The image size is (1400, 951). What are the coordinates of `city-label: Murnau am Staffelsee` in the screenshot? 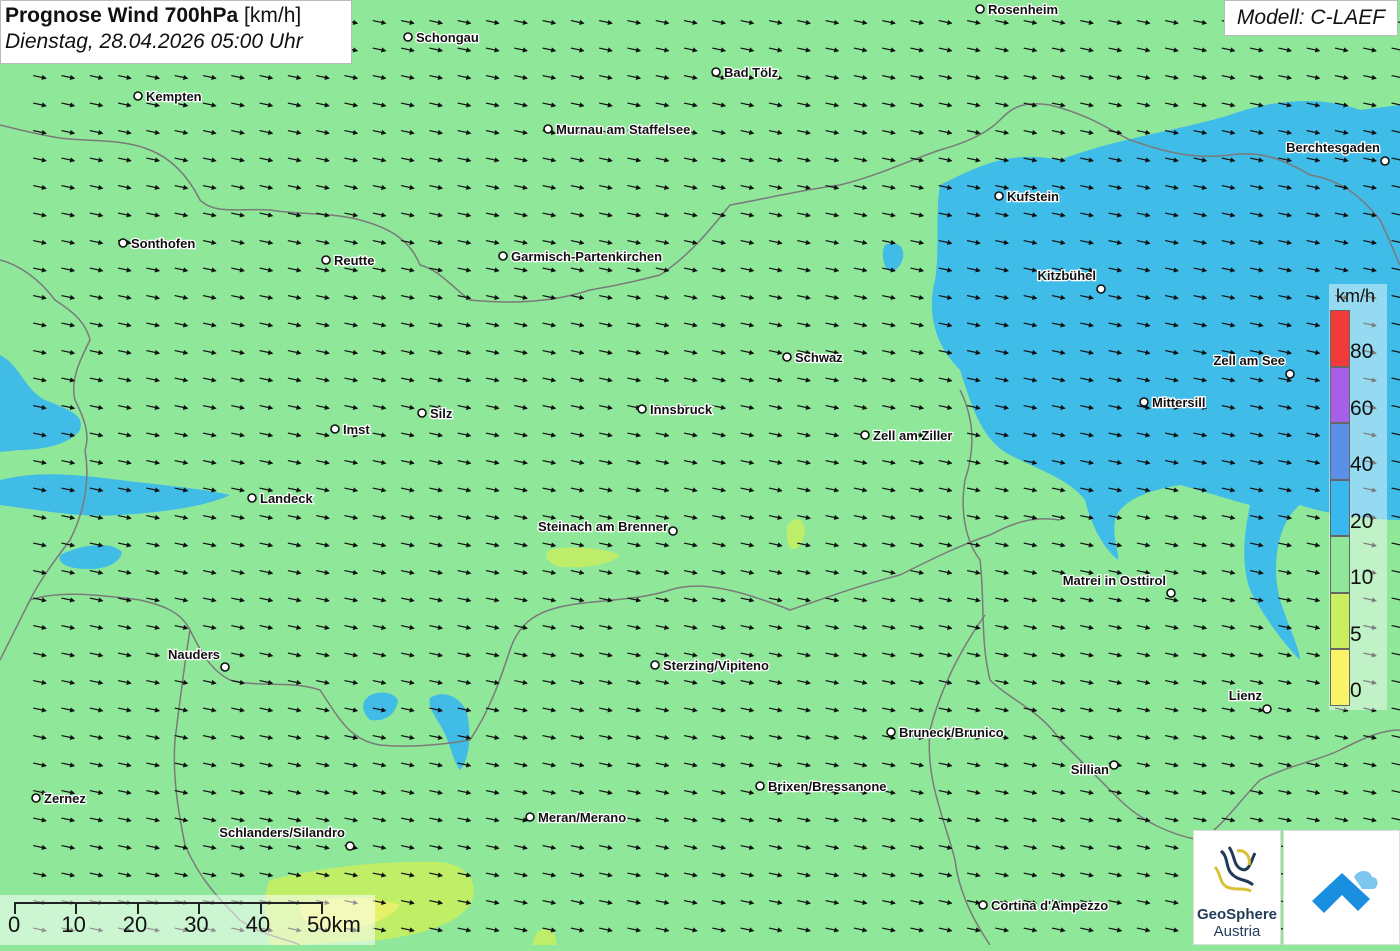 It's located at (623, 129).